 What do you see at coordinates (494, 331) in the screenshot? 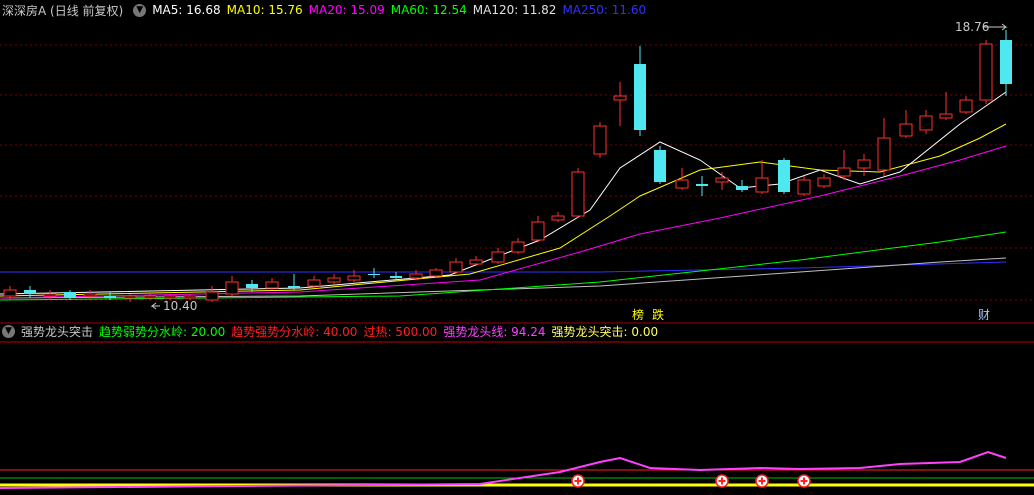
I see `param-dragon-line: 强势龙头线: 94.24` at bounding box center [494, 331].